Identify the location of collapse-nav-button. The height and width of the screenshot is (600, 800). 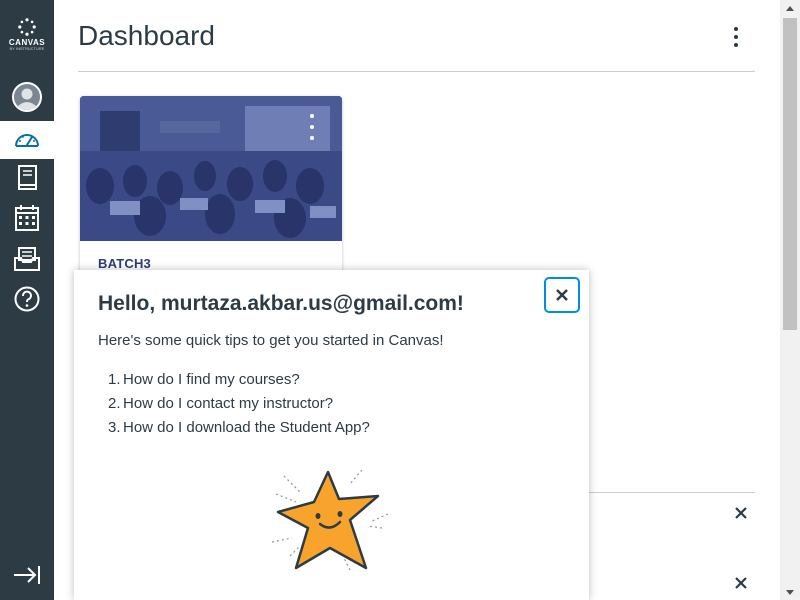
(27, 575).